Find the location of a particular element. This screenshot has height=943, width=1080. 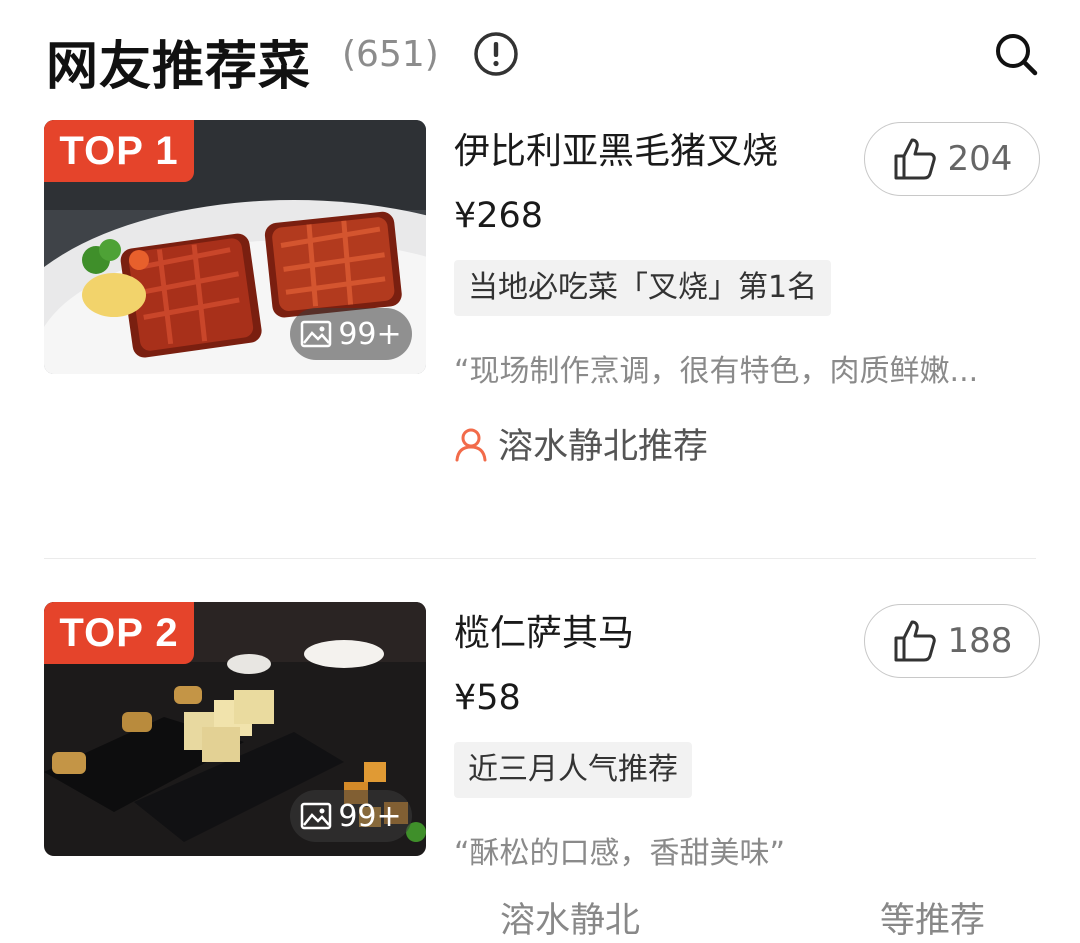

dish-tag: 近三月人气推荐 is located at coordinates (573, 770).